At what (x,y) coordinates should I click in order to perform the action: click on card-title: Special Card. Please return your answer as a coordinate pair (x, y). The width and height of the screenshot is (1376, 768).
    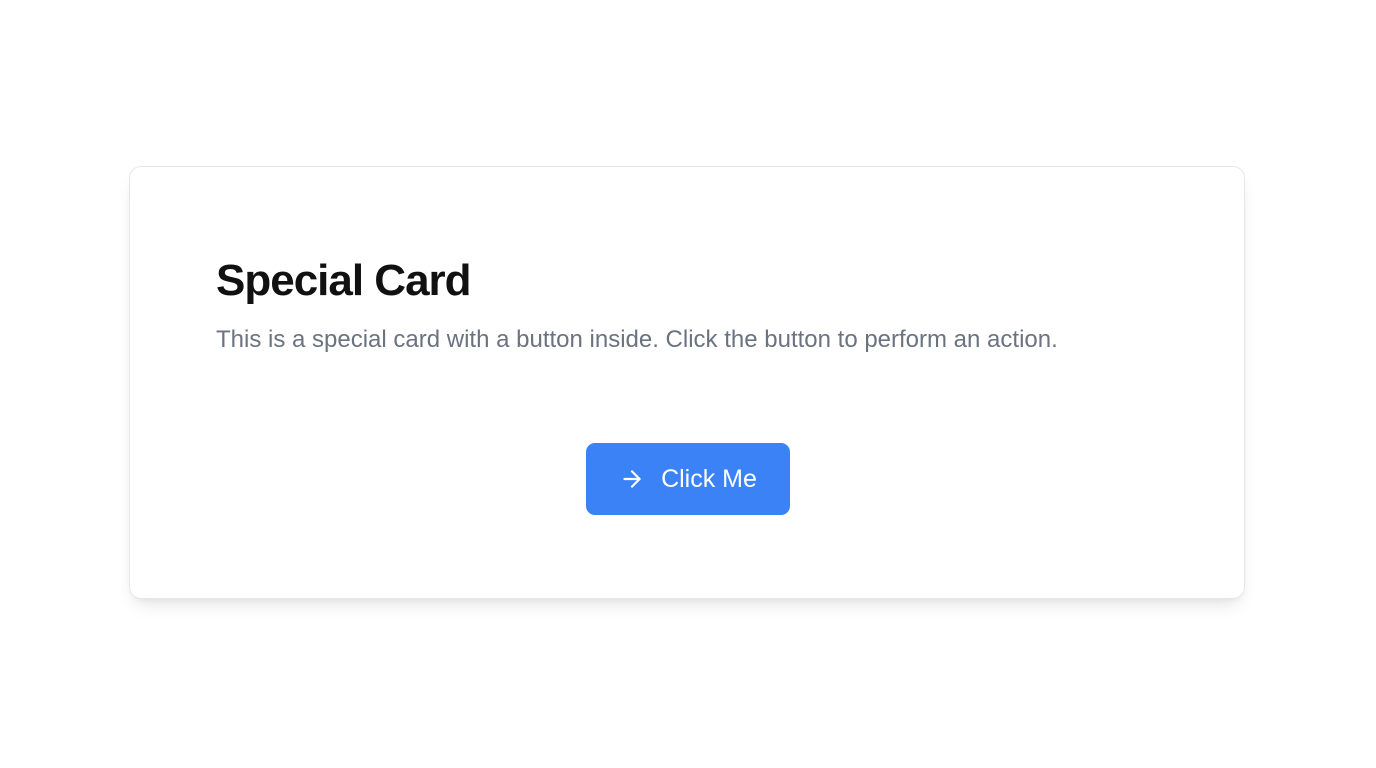
    Looking at the image, I should click on (344, 280).